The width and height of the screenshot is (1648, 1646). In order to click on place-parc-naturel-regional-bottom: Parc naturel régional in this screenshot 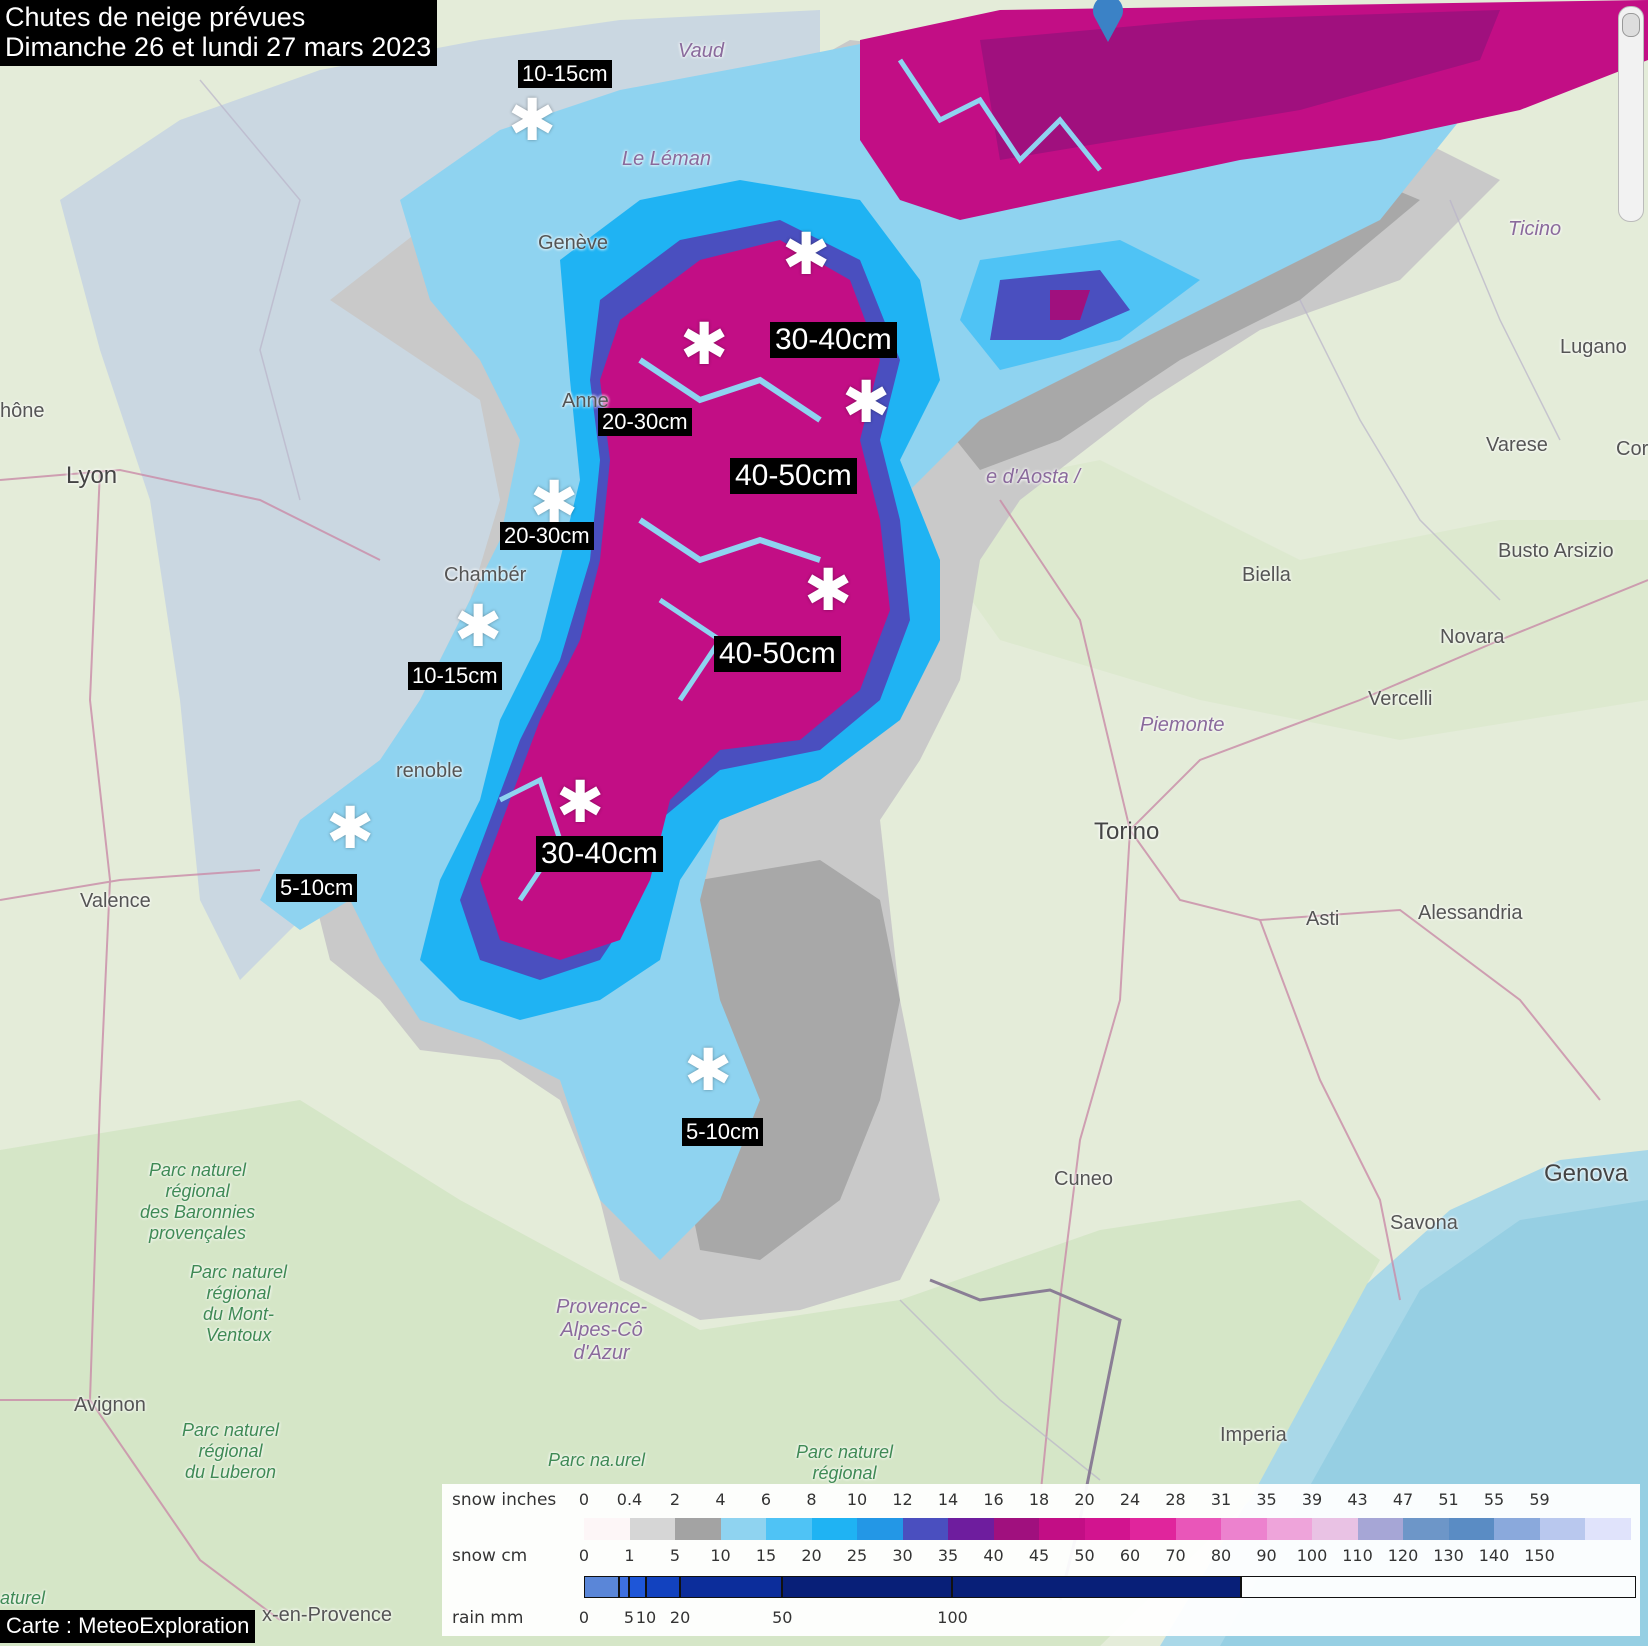, I will do `click(845, 1462)`.